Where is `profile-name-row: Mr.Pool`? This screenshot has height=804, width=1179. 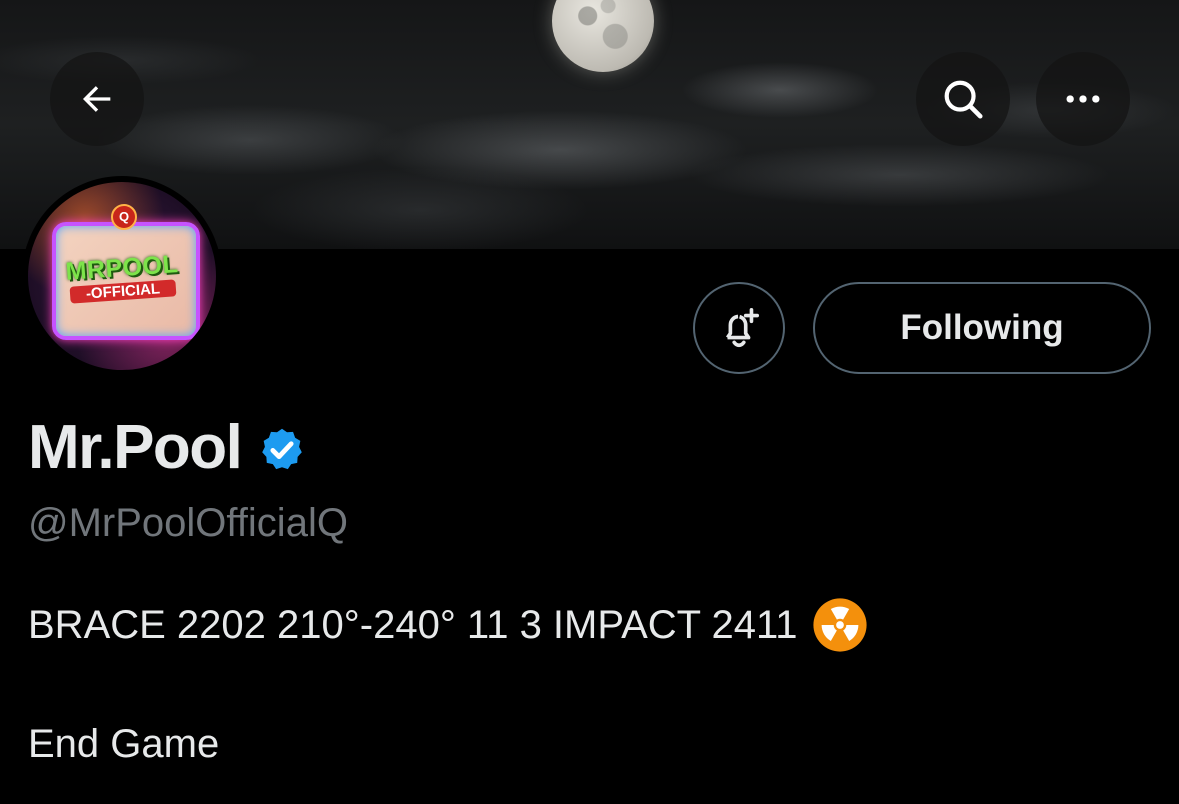
profile-name-row: Mr.Pool is located at coordinates (167, 448).